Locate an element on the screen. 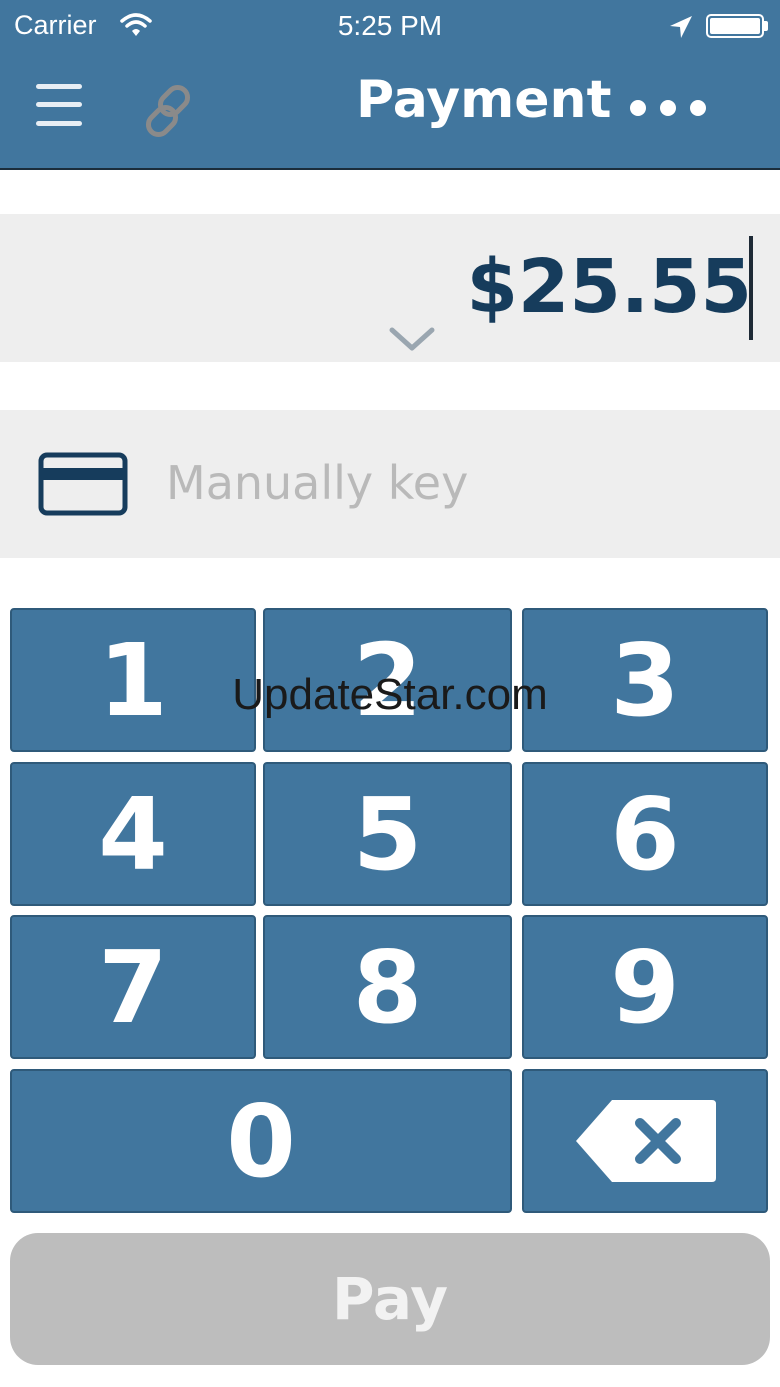 This screenshot has height=1387, width=780. keypad-key-0: 0 is located at coordinates (261, 1141).